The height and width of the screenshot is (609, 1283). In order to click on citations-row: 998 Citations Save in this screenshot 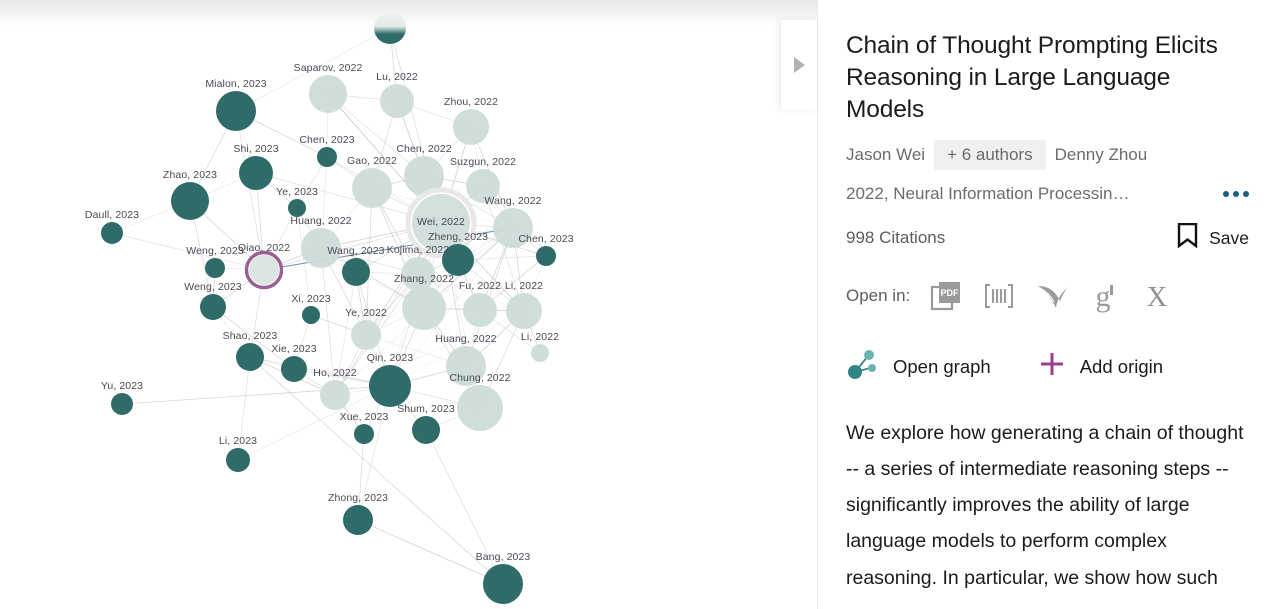, I will do `click(1047, 238)`.